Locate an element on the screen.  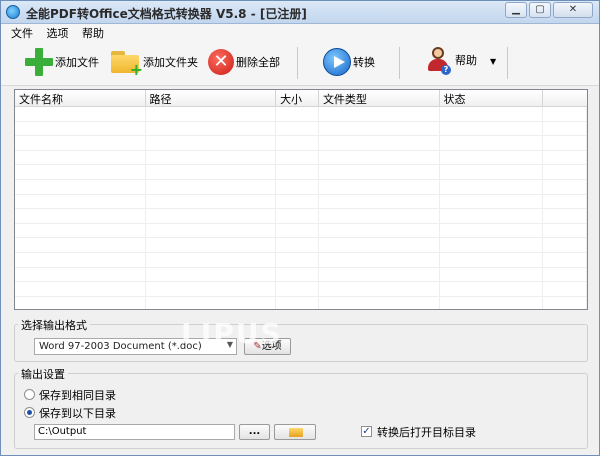
close-button: ✕ is located at coordinates (573, 10).